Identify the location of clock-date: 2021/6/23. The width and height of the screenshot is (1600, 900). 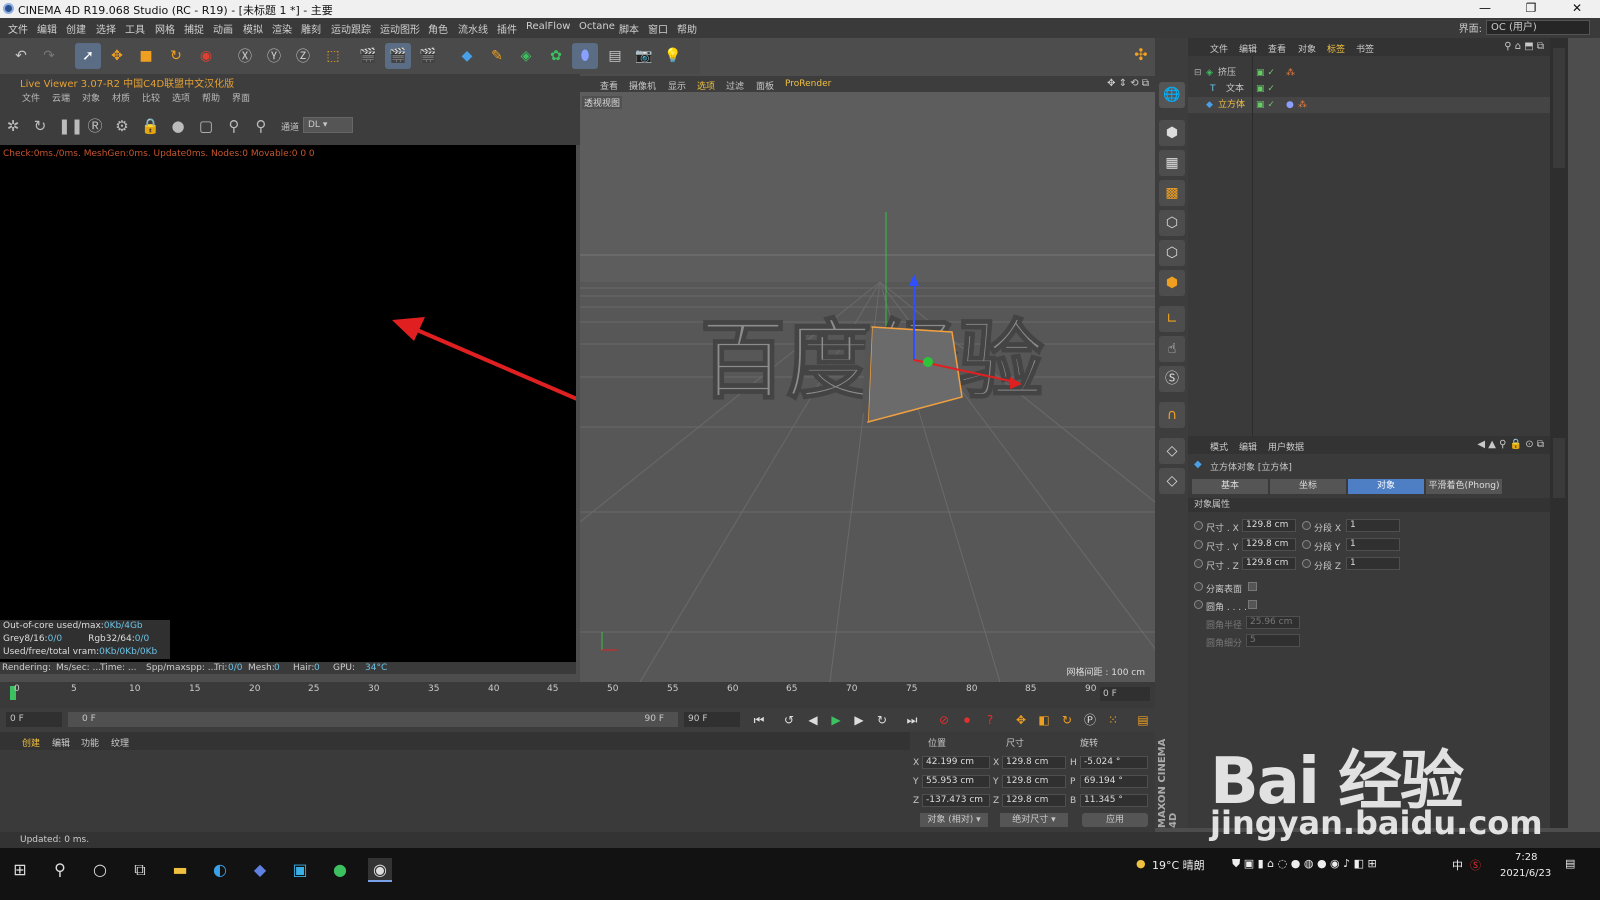
(1525, 873).